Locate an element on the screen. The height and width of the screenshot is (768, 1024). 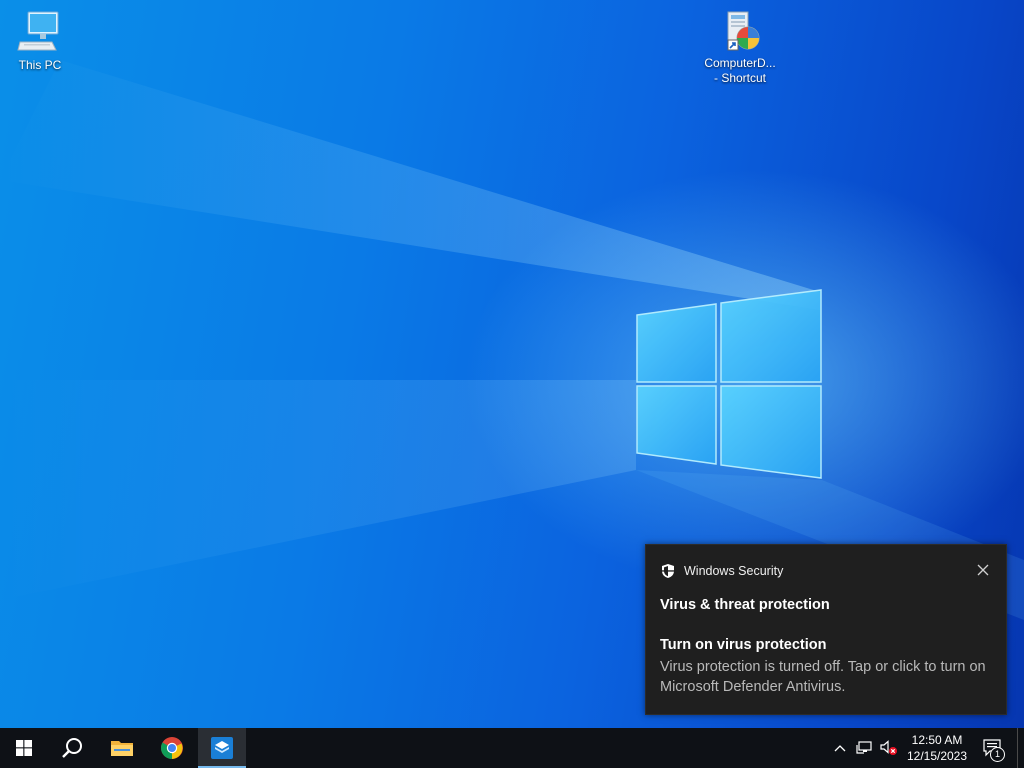
network-icon is located at coordinates (864, 747).